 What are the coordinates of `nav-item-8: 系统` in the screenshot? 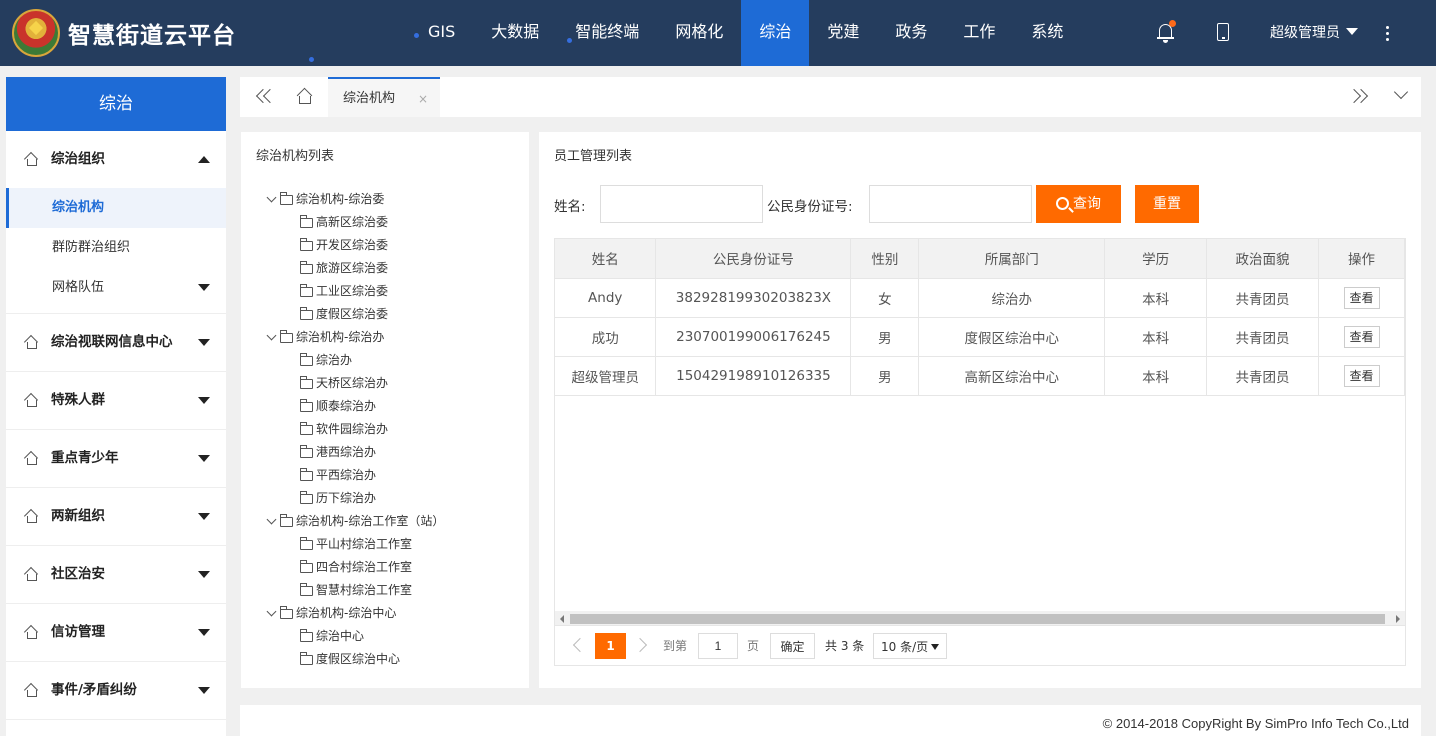 It's located at (1047, 33).